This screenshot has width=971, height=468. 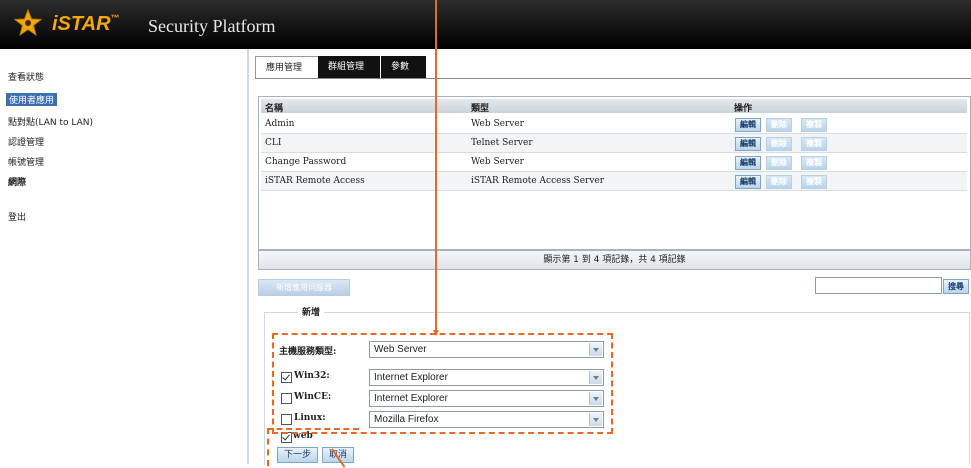 What do you see at coordinates (614, 106) in the screenshot?
I see `table-header: 名稱 類型 操作` at bounding box center [614, 106].